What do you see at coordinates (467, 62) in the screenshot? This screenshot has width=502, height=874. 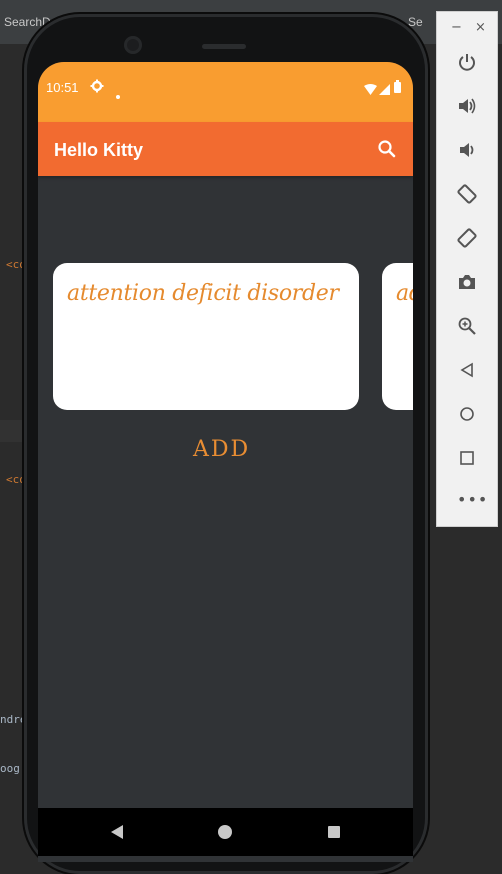 I see `power-icon` at bounding box center [467, 62].